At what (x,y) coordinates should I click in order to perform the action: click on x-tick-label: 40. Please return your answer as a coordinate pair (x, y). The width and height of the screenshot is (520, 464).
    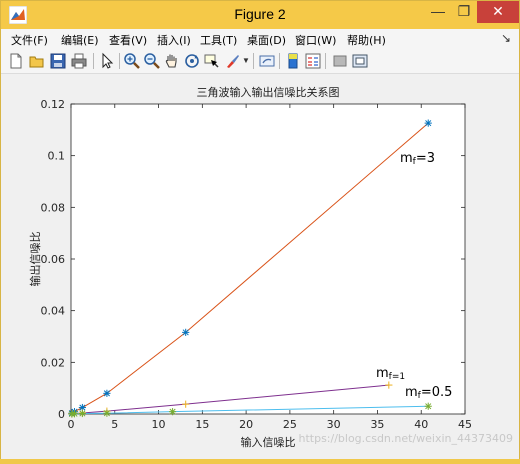
    Looking at the image, I should click on (421, 424).